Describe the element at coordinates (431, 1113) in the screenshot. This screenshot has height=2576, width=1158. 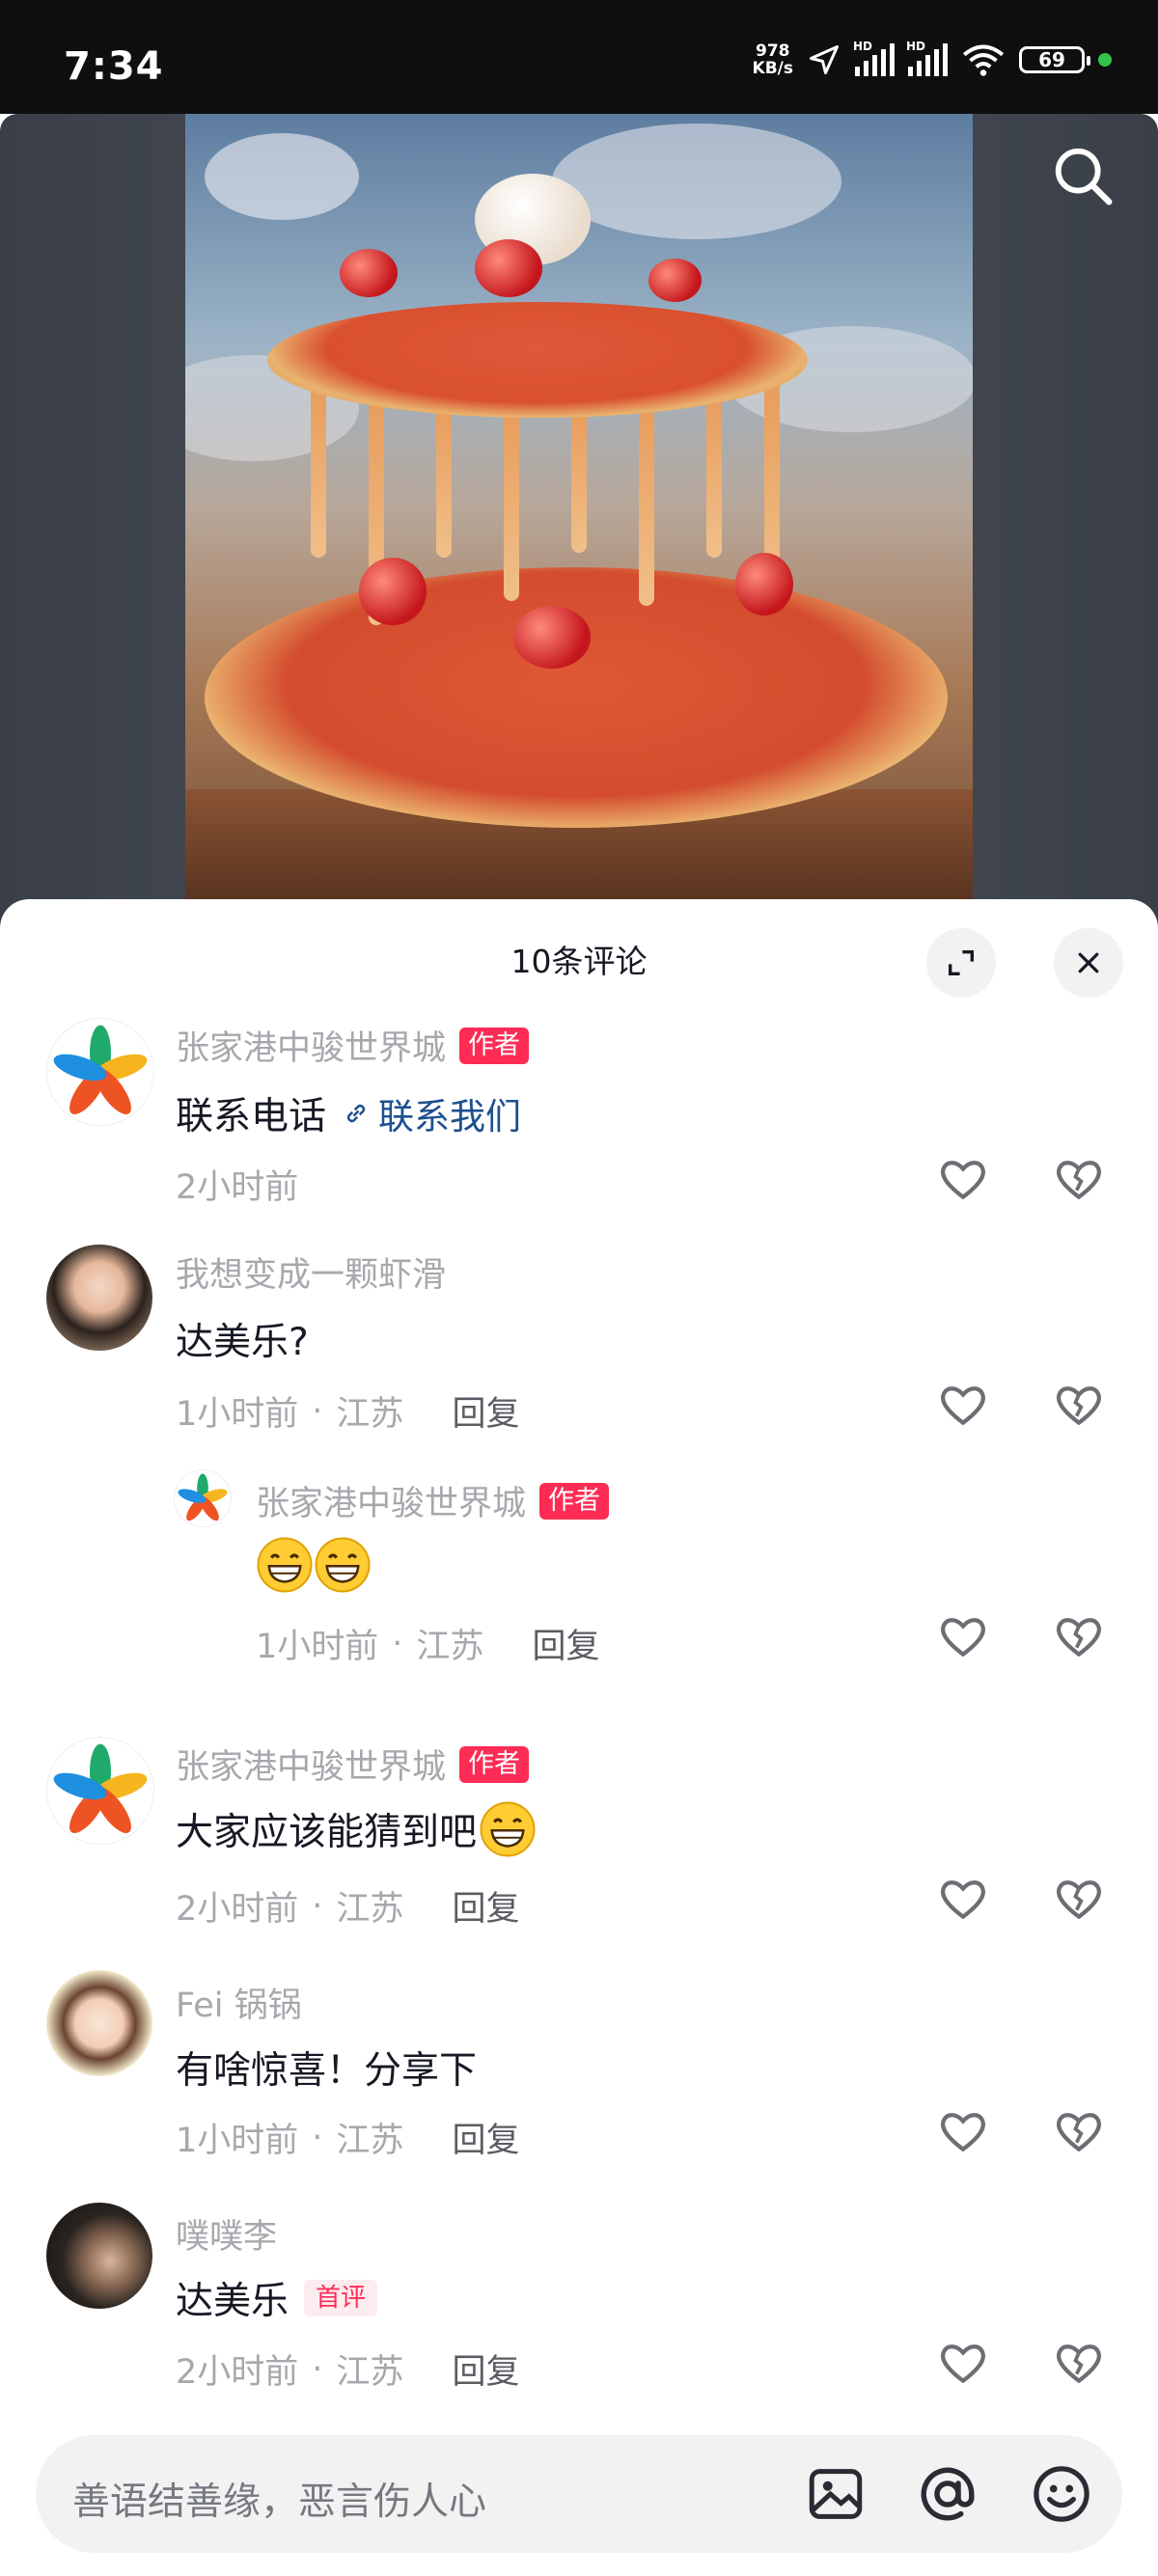
I see `contact-link: 联系我们` at that location.